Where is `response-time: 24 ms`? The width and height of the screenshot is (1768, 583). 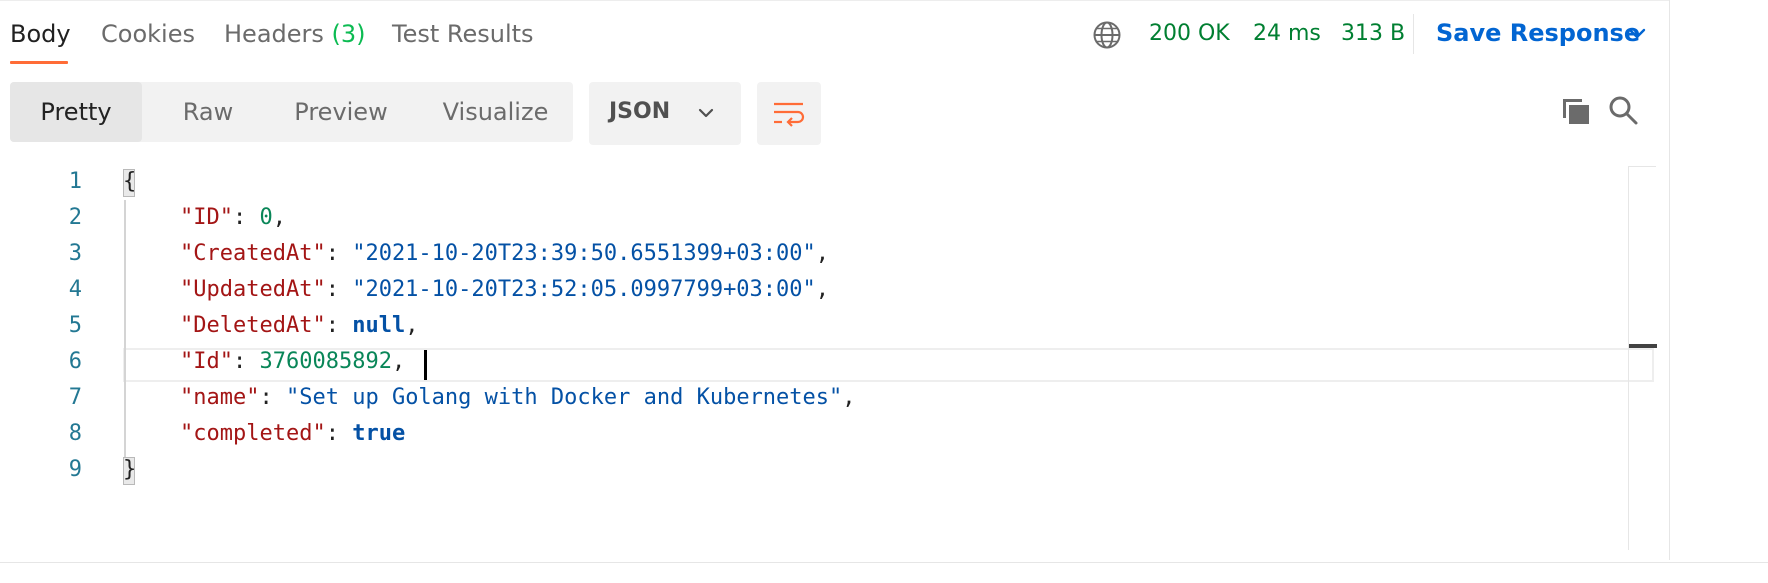 response-time: 24 ms is located at coordinates (1287, 33).